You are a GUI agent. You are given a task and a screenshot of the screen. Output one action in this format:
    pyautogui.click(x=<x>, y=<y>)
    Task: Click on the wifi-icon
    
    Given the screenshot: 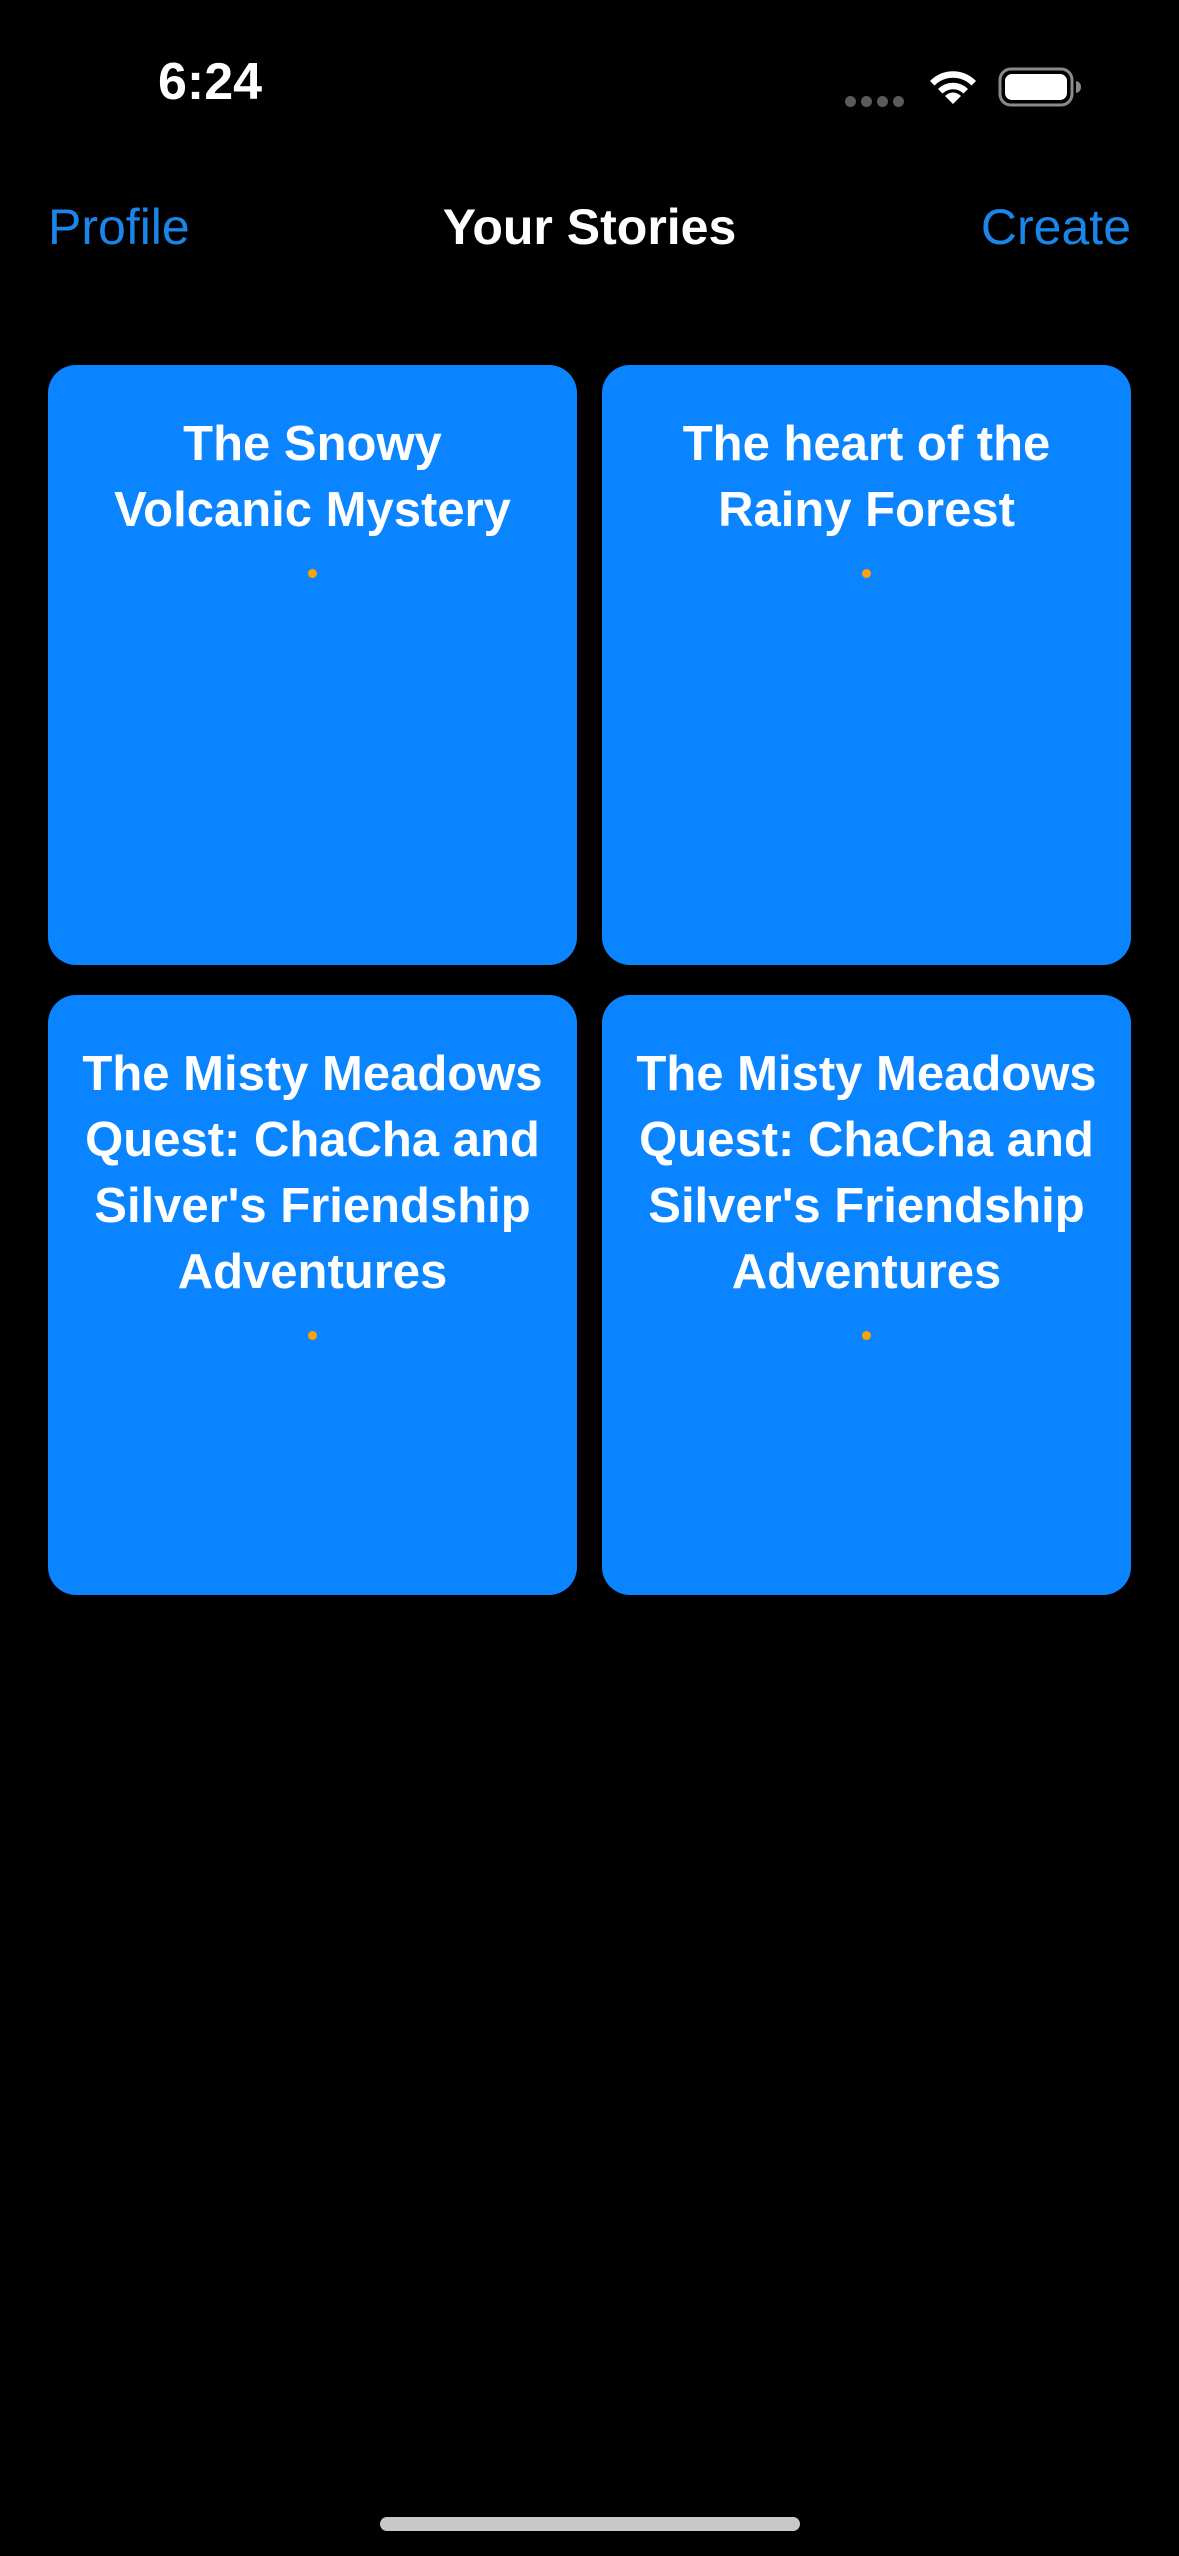 What is the action you would take?
    pyautogui.click(x=953, y=87)
    